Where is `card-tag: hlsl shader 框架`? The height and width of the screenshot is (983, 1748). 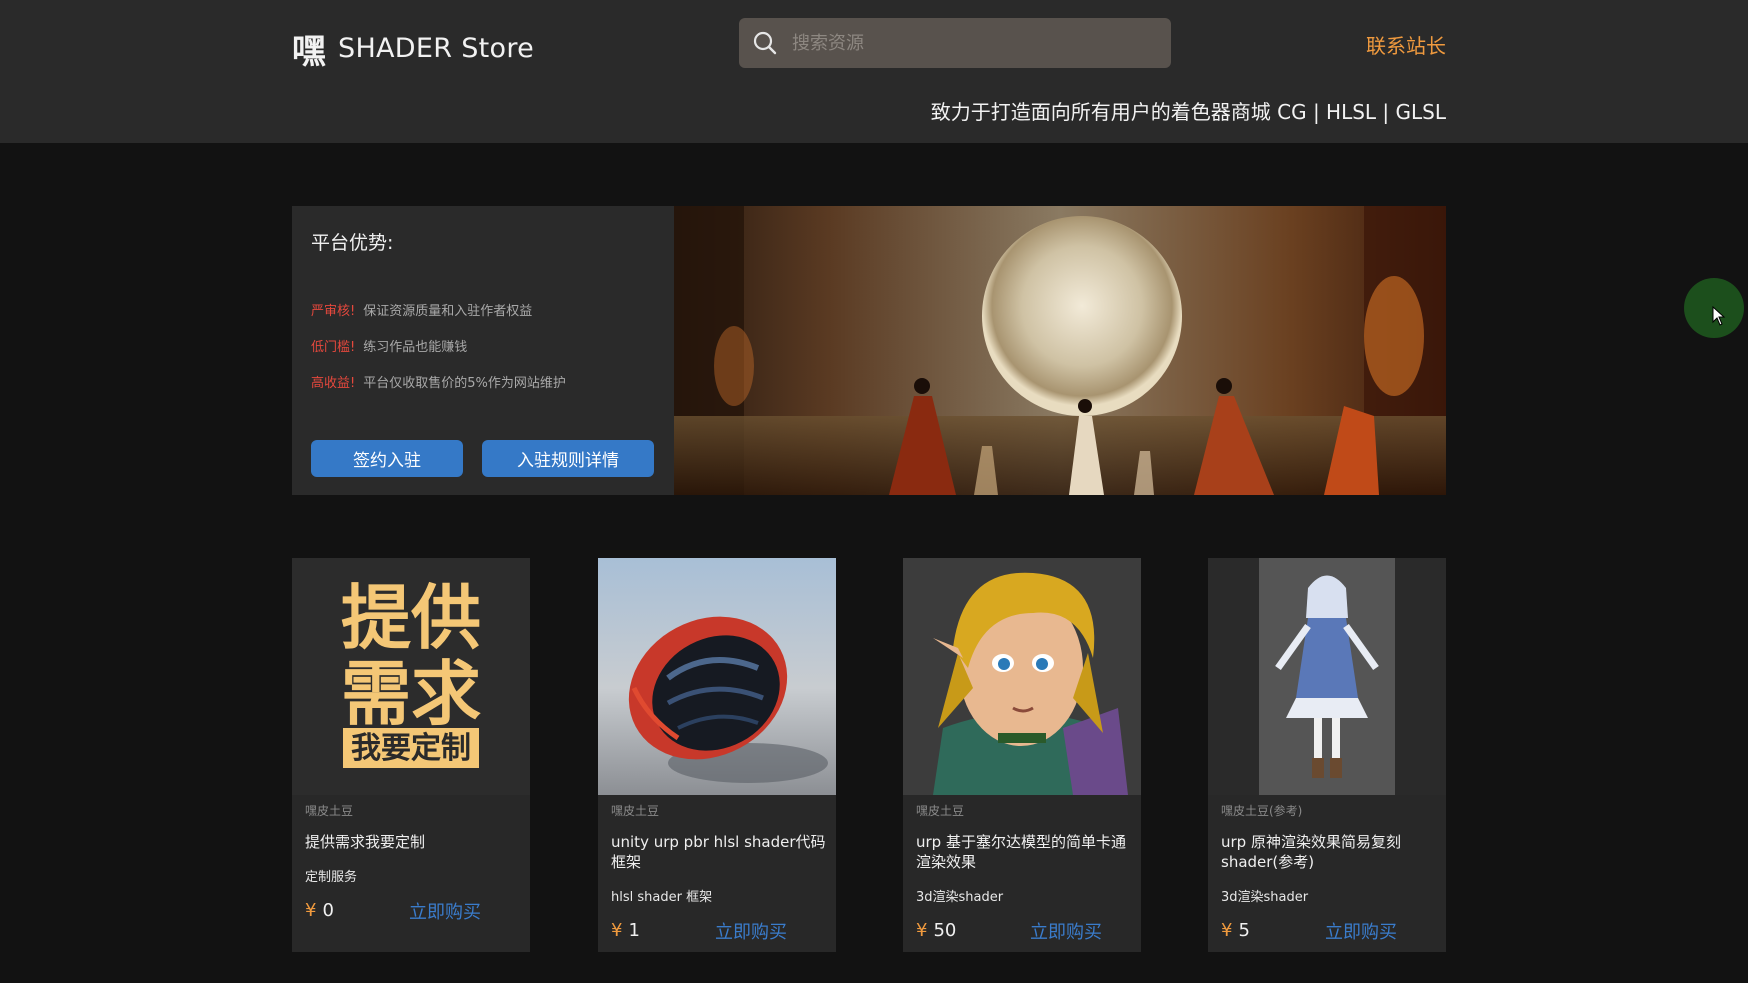
card-tag: hlsl shader 框架 is located at coordinates (662, 897).